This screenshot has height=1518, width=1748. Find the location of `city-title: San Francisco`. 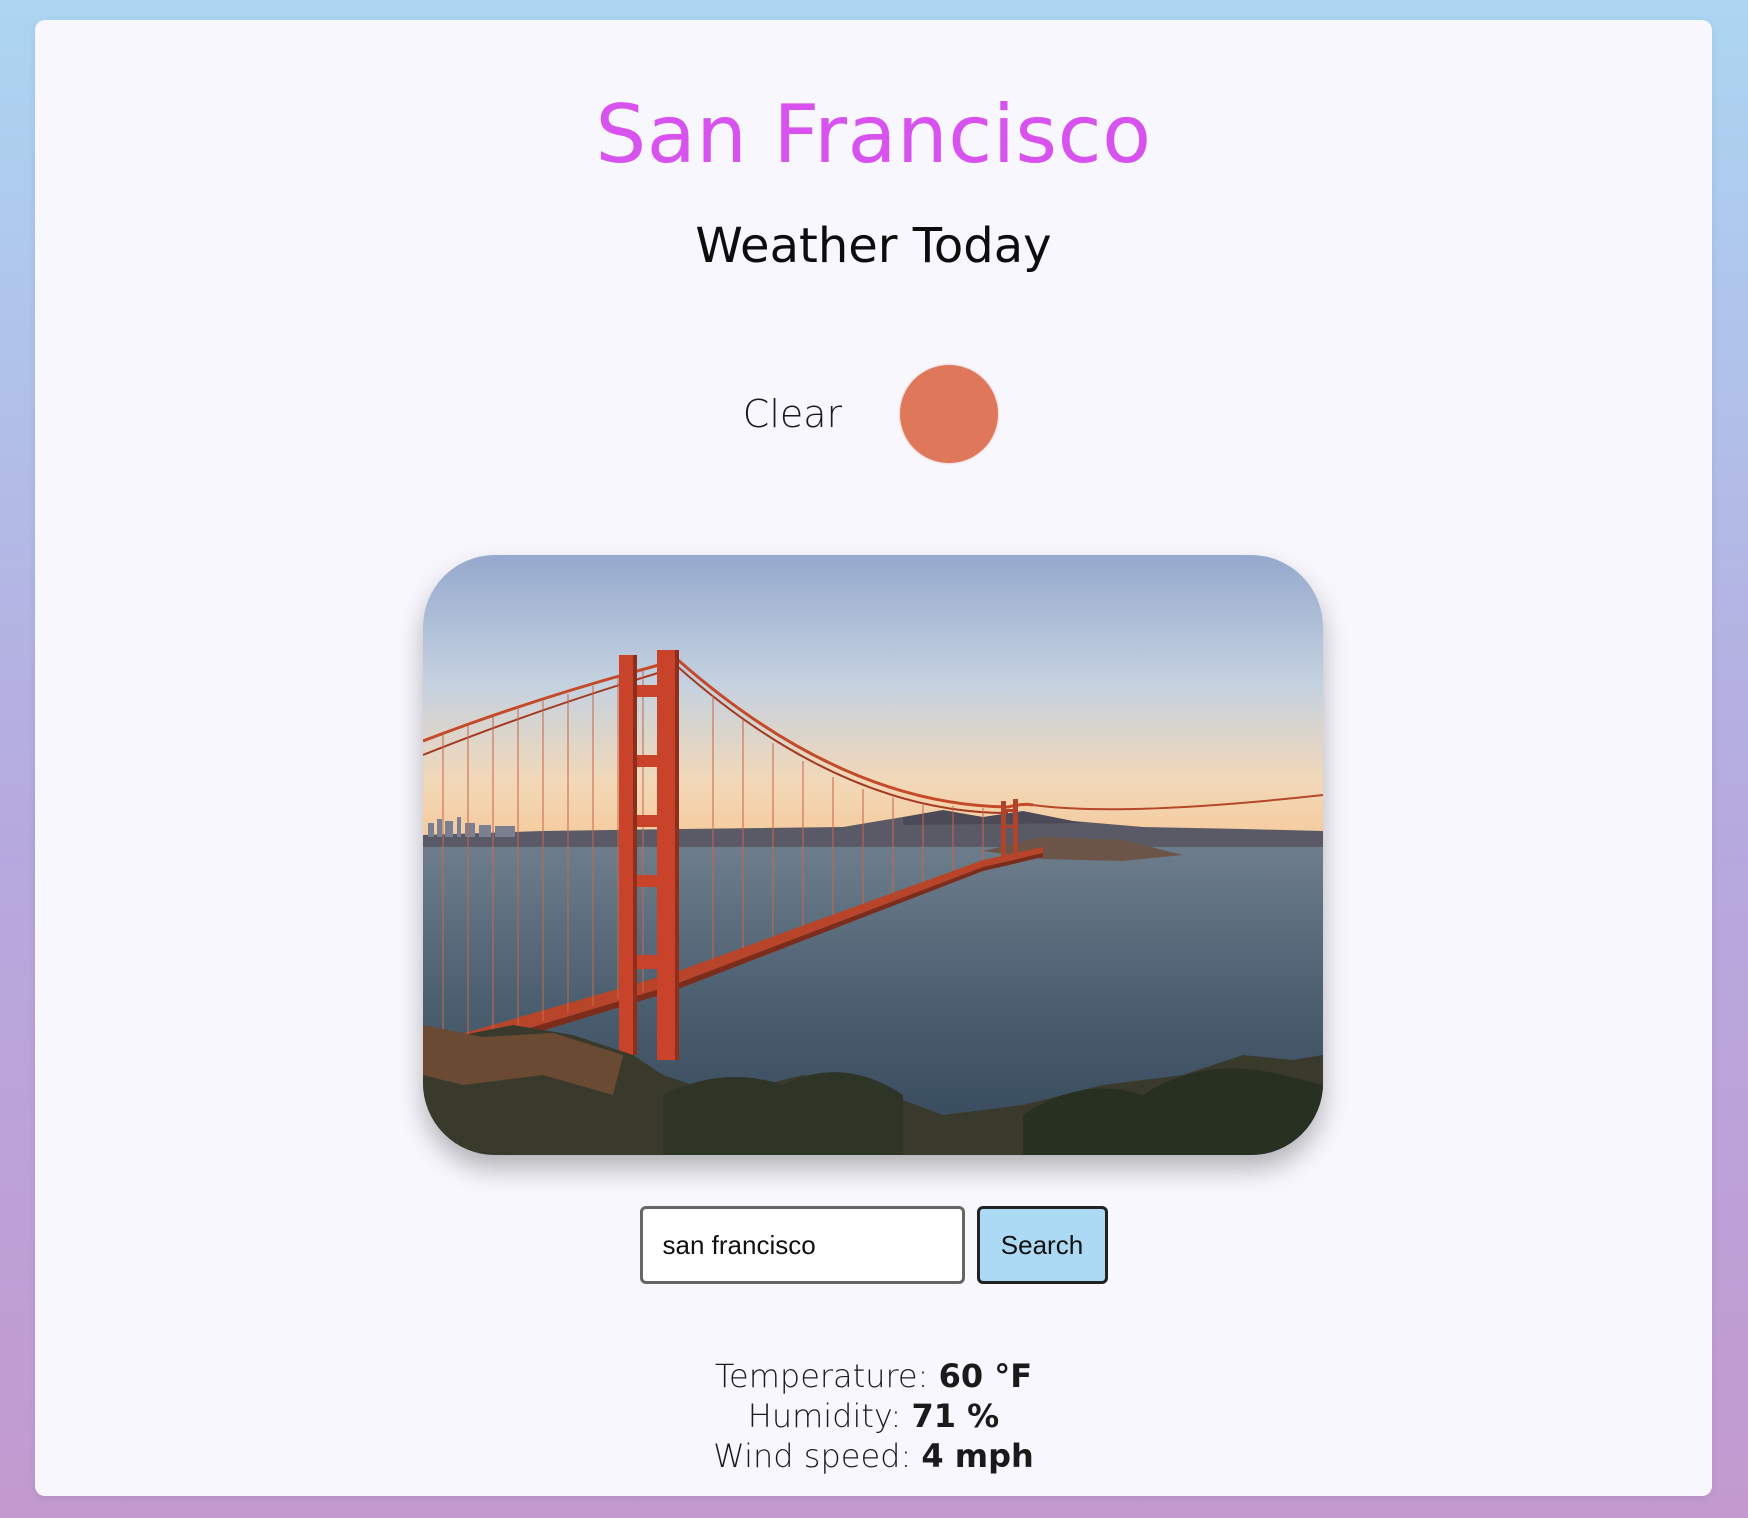

city-title: San Francisco is located at coordinates (873, 134).